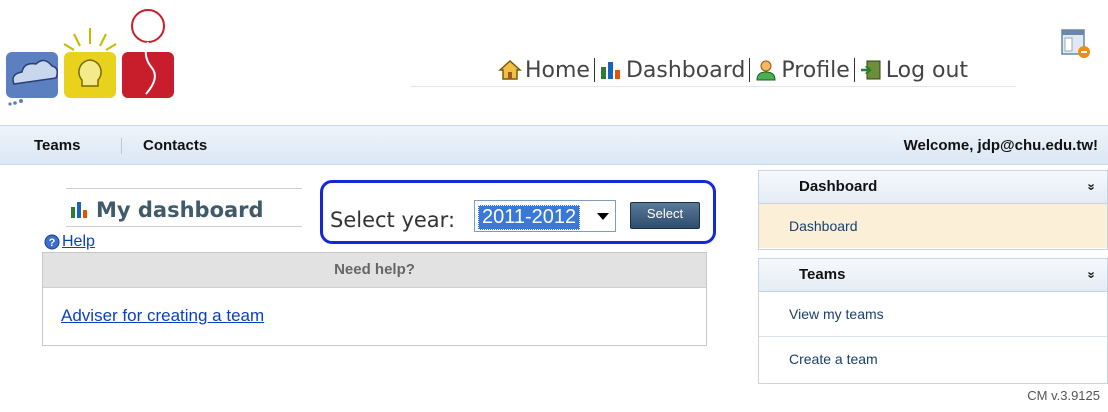  Describe the element at coordinates (557, 70) in the screenshot. I see `nav-home-label: Home` at that location.